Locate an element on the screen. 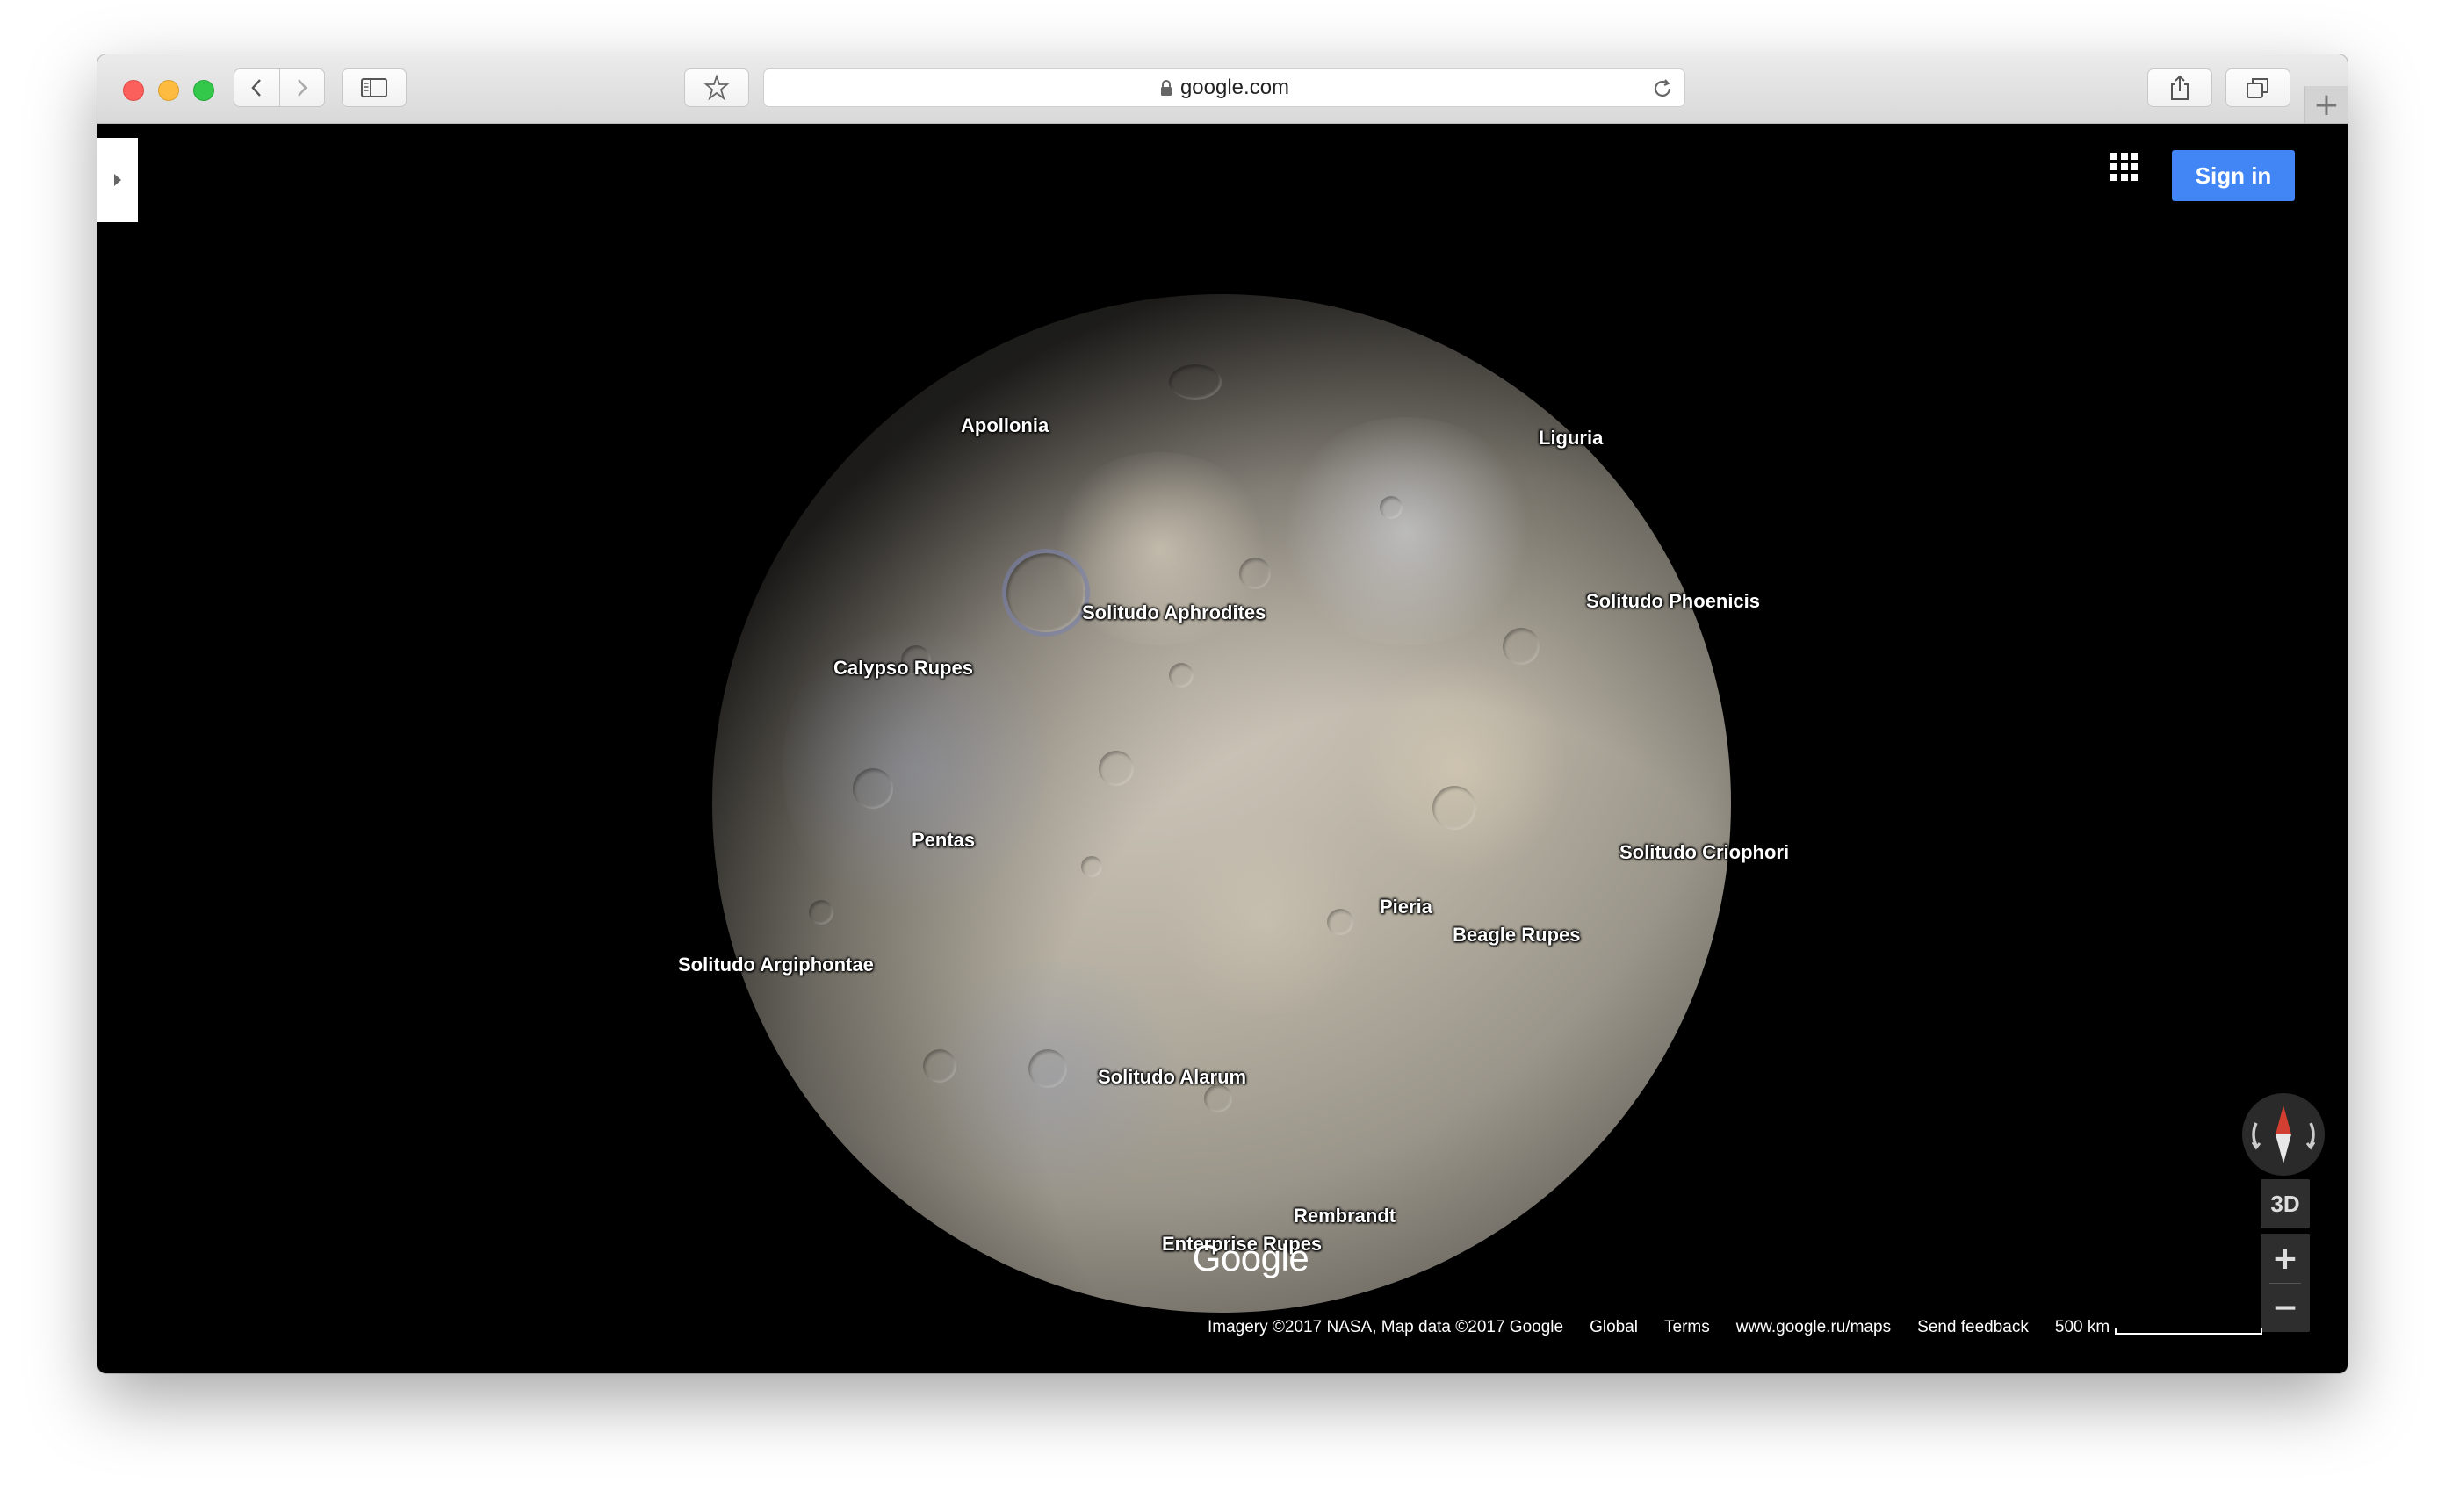 This screenshot has height=1512, width=2445. place-label: Calypso Rupes is located at coordinates (903, 668).